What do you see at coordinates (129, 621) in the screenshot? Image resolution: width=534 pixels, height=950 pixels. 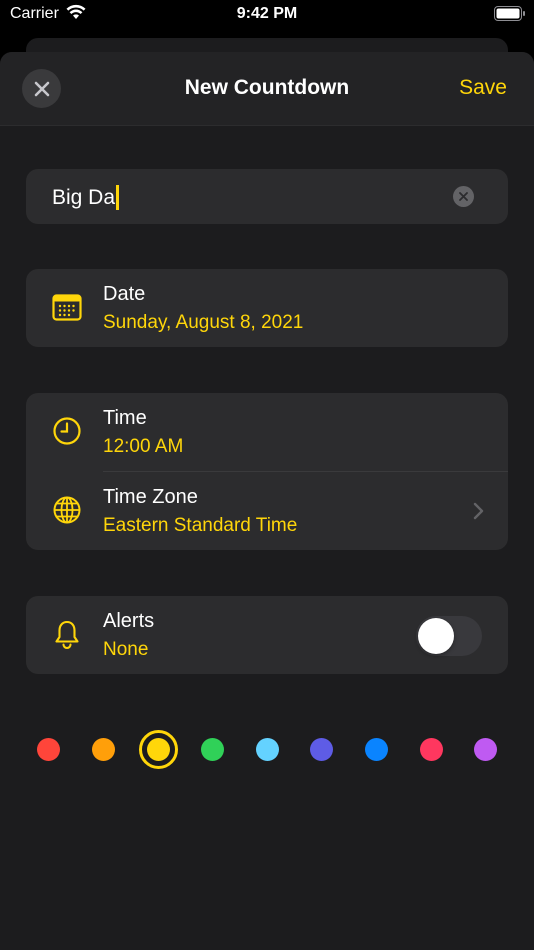 I see `alerts-label: Alerts` at bounding box center [129, 621].